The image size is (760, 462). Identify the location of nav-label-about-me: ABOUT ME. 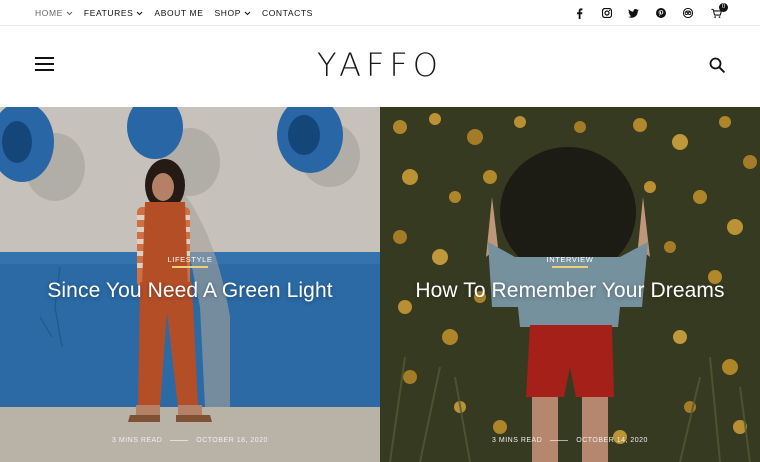
(179, 13).